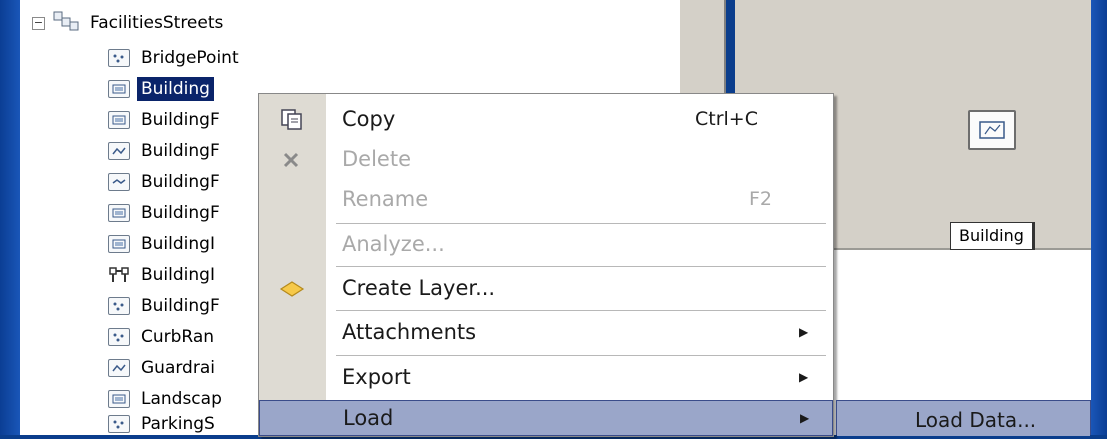  Describe the element at coordinates (292, 119) in the screenshot. I see `copy-icon` at that location.